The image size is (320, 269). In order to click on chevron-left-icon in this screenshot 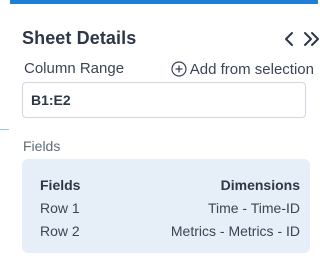, I will do `click(289, 39)`.